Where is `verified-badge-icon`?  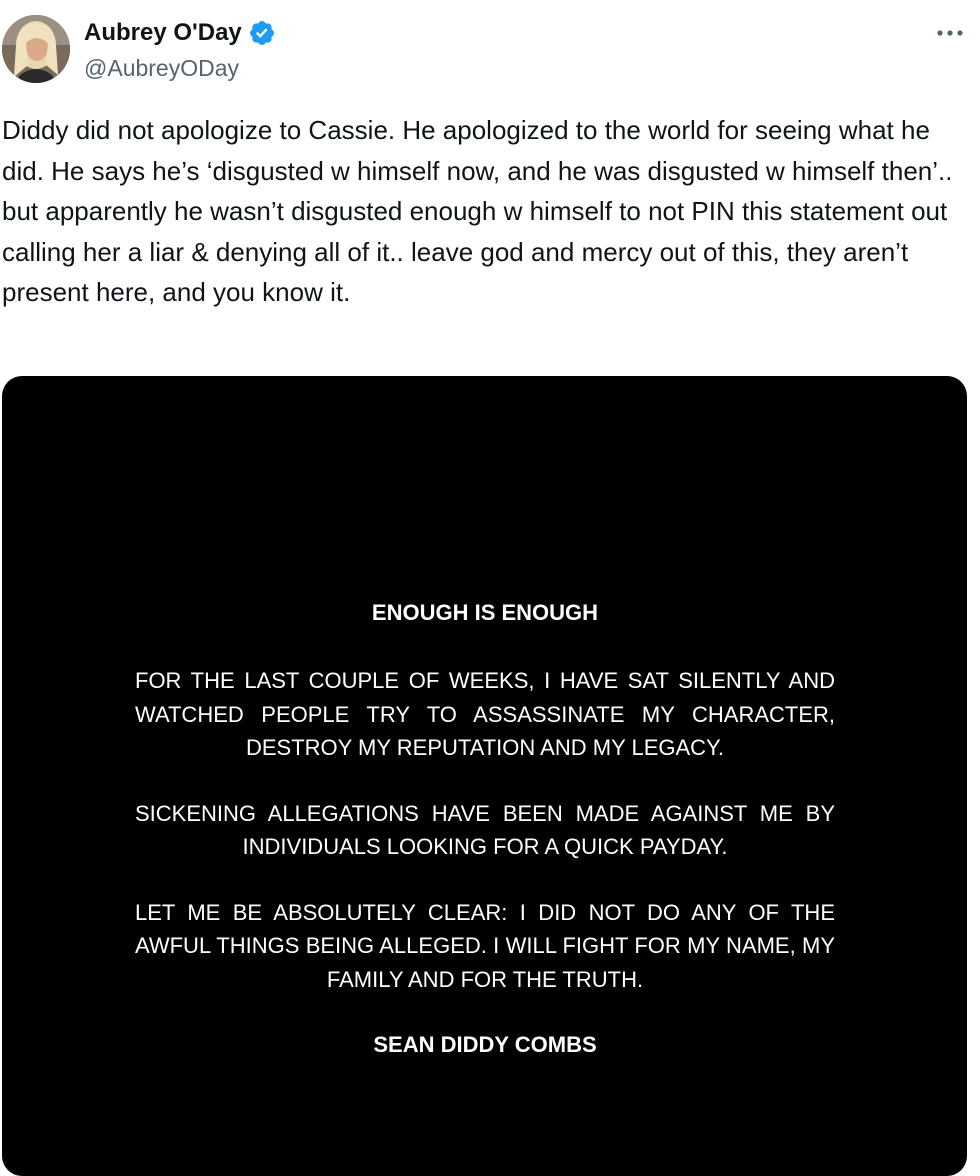 verified-badge-icon is located at coordinates (262, 33).